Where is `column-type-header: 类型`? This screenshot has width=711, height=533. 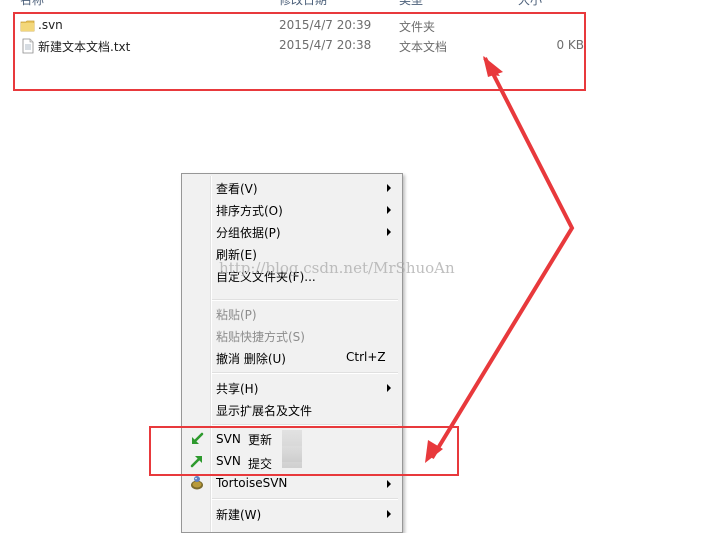
column-type-header: 类型 is located at coordinates (411, 4).